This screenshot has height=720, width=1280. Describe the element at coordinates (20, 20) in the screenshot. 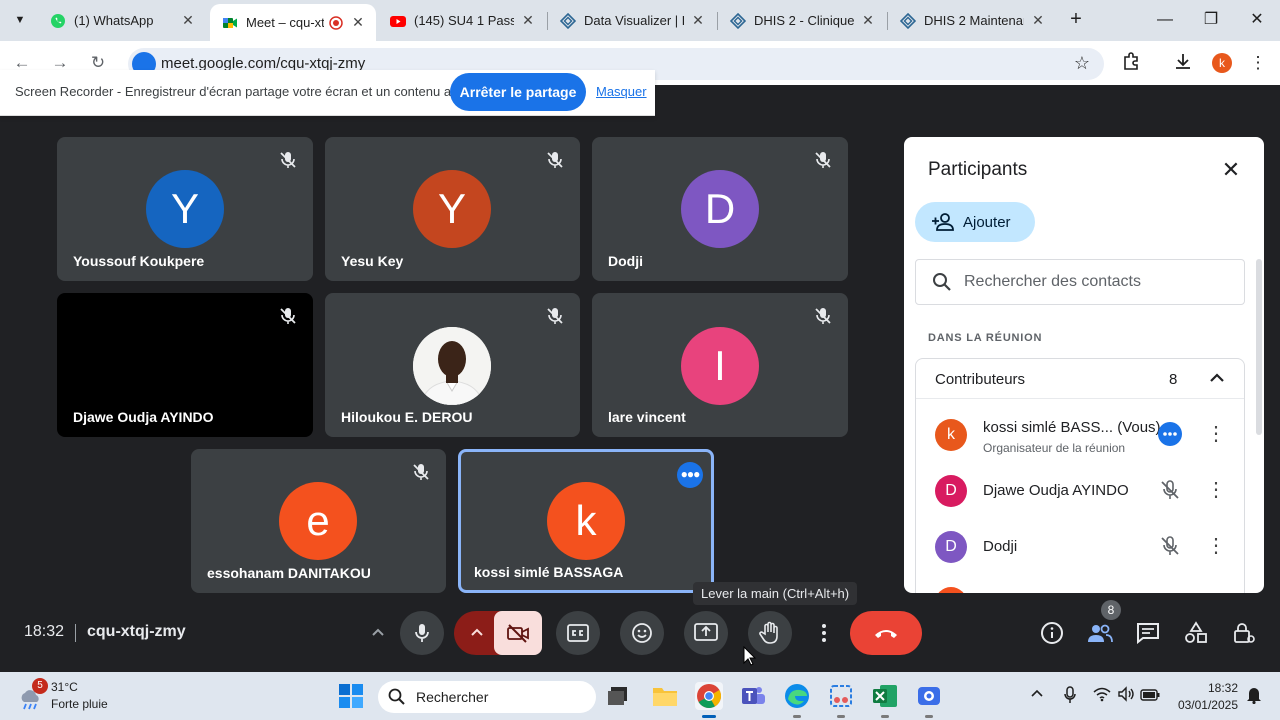

I see `tab-search-chevron-icon: ▼` at that location.